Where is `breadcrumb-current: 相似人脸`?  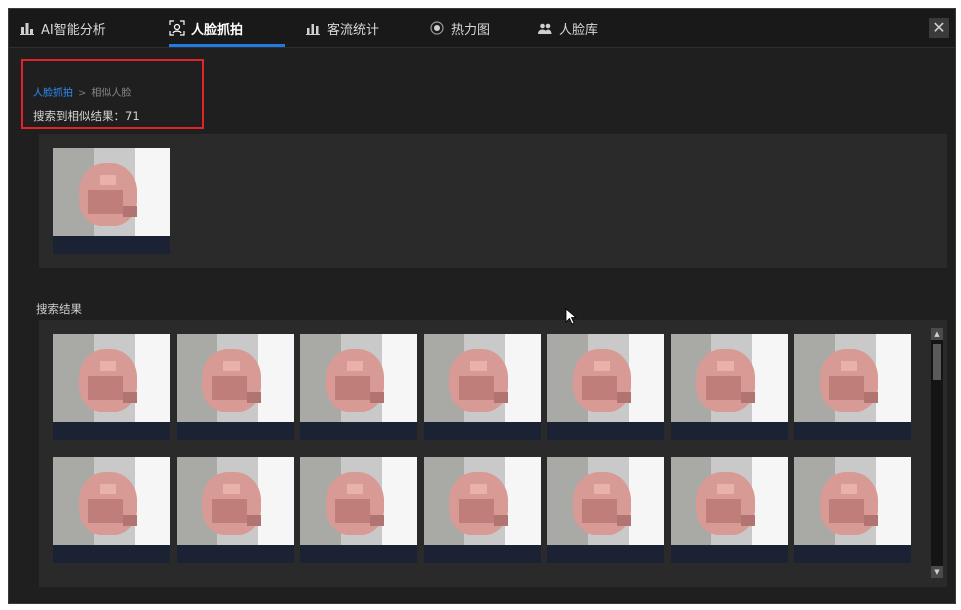
breadcrumb-current: 相似人脸 is located at coordinates (111, 93).